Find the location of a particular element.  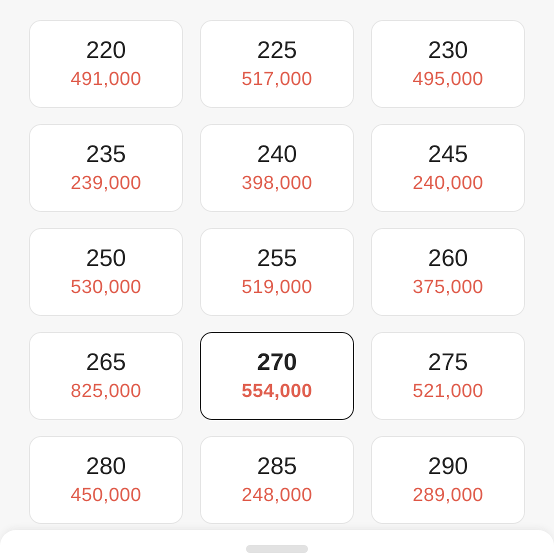

size-label: 255 is located at coordinates (277, 259).